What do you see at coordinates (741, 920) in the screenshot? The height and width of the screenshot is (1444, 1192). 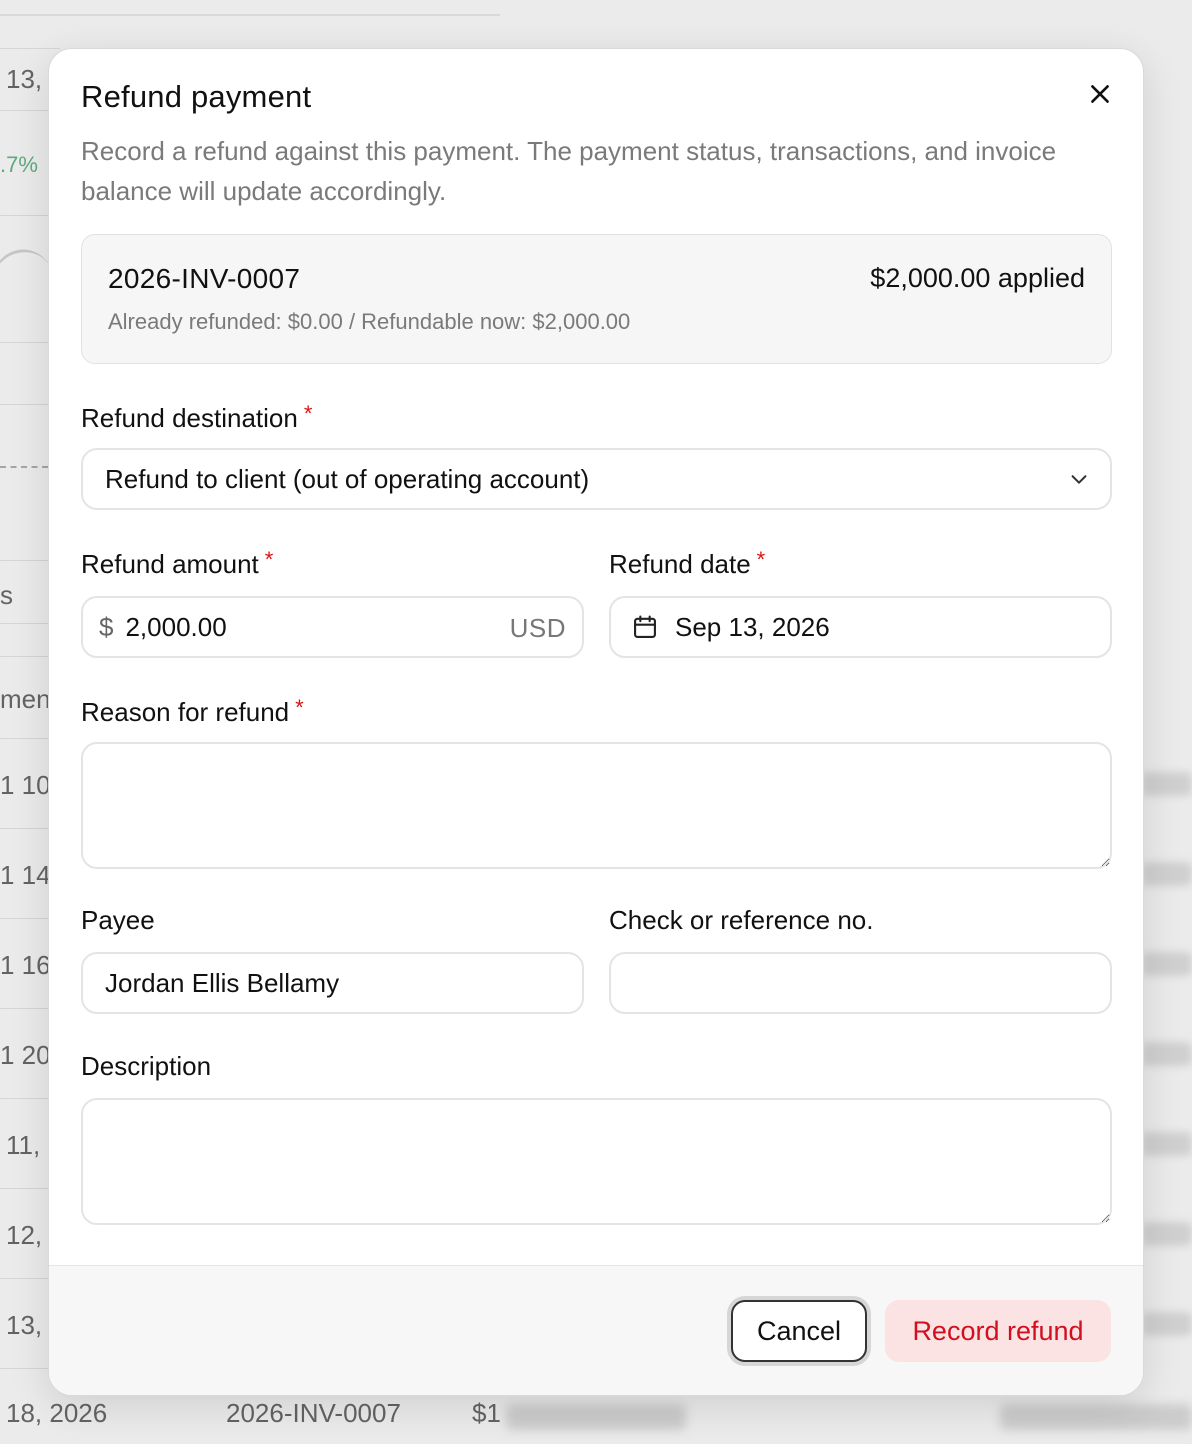 I see `reference-number-label: Check or reference no.` at bounding box center [741, 920].